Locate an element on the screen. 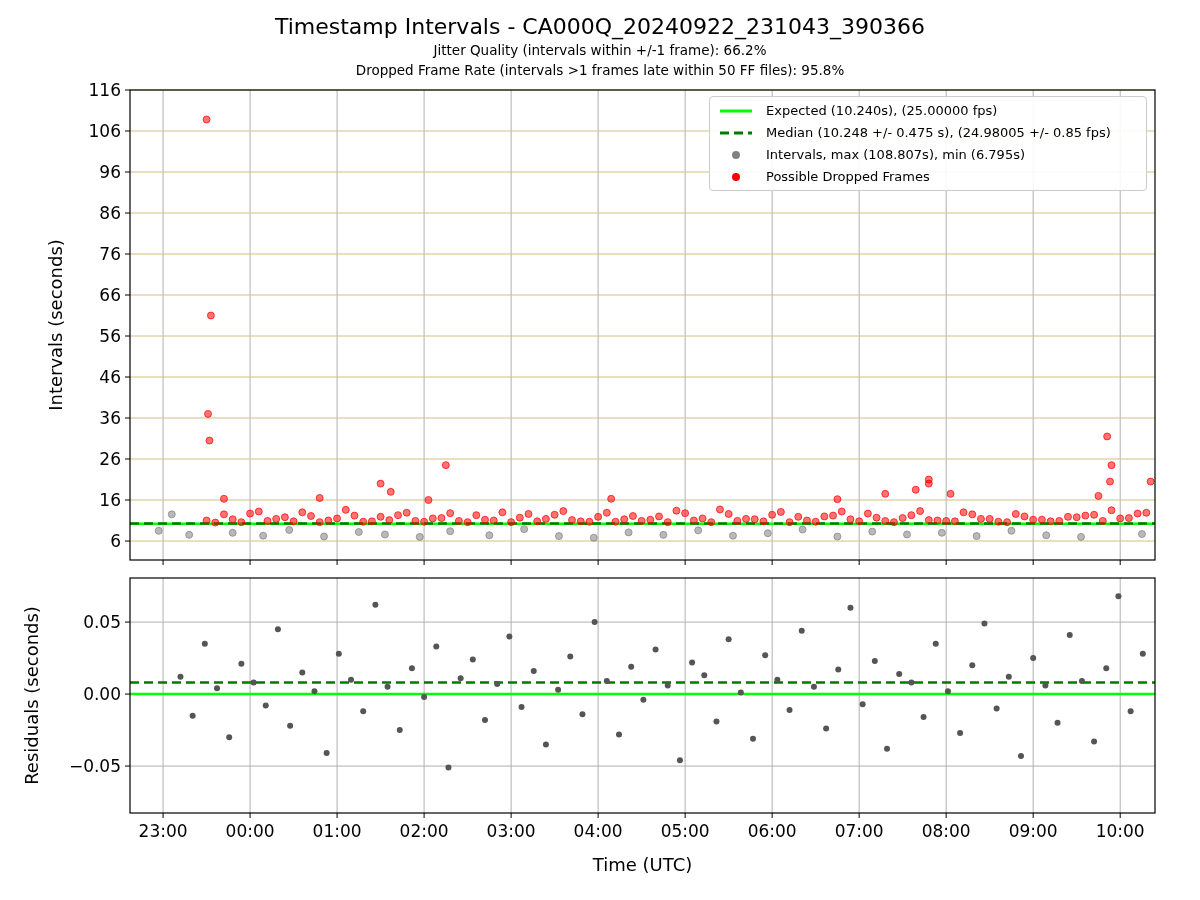  tick-label: 26 is located at coordinates (110, 459).